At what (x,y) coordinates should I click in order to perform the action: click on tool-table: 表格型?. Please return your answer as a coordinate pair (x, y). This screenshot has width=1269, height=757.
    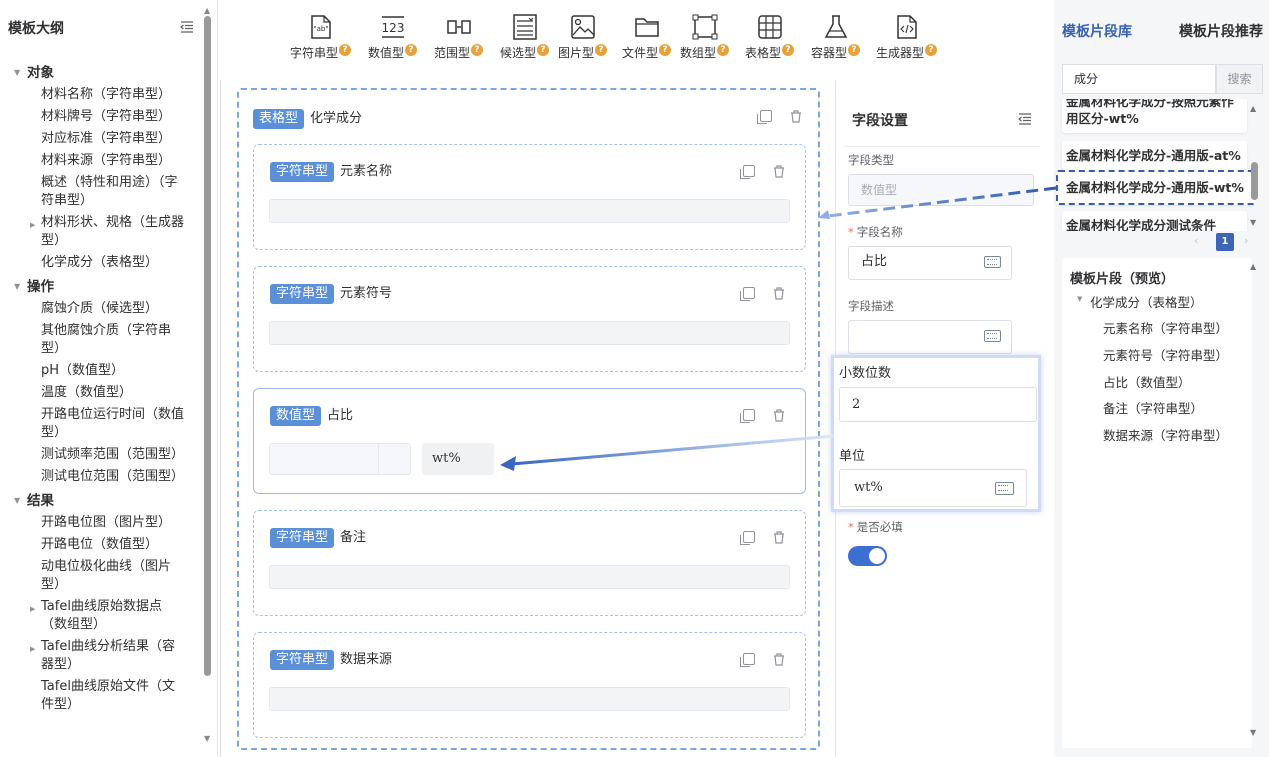
    Looking at the image, I should click on (770, 37).